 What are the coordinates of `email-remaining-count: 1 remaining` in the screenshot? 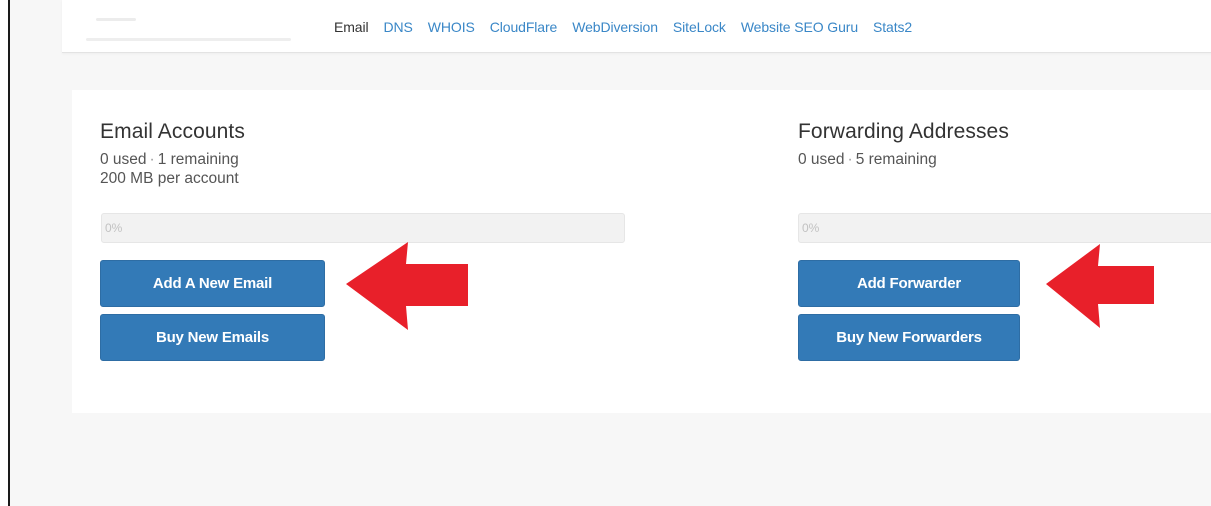 It's located at (198, 159).